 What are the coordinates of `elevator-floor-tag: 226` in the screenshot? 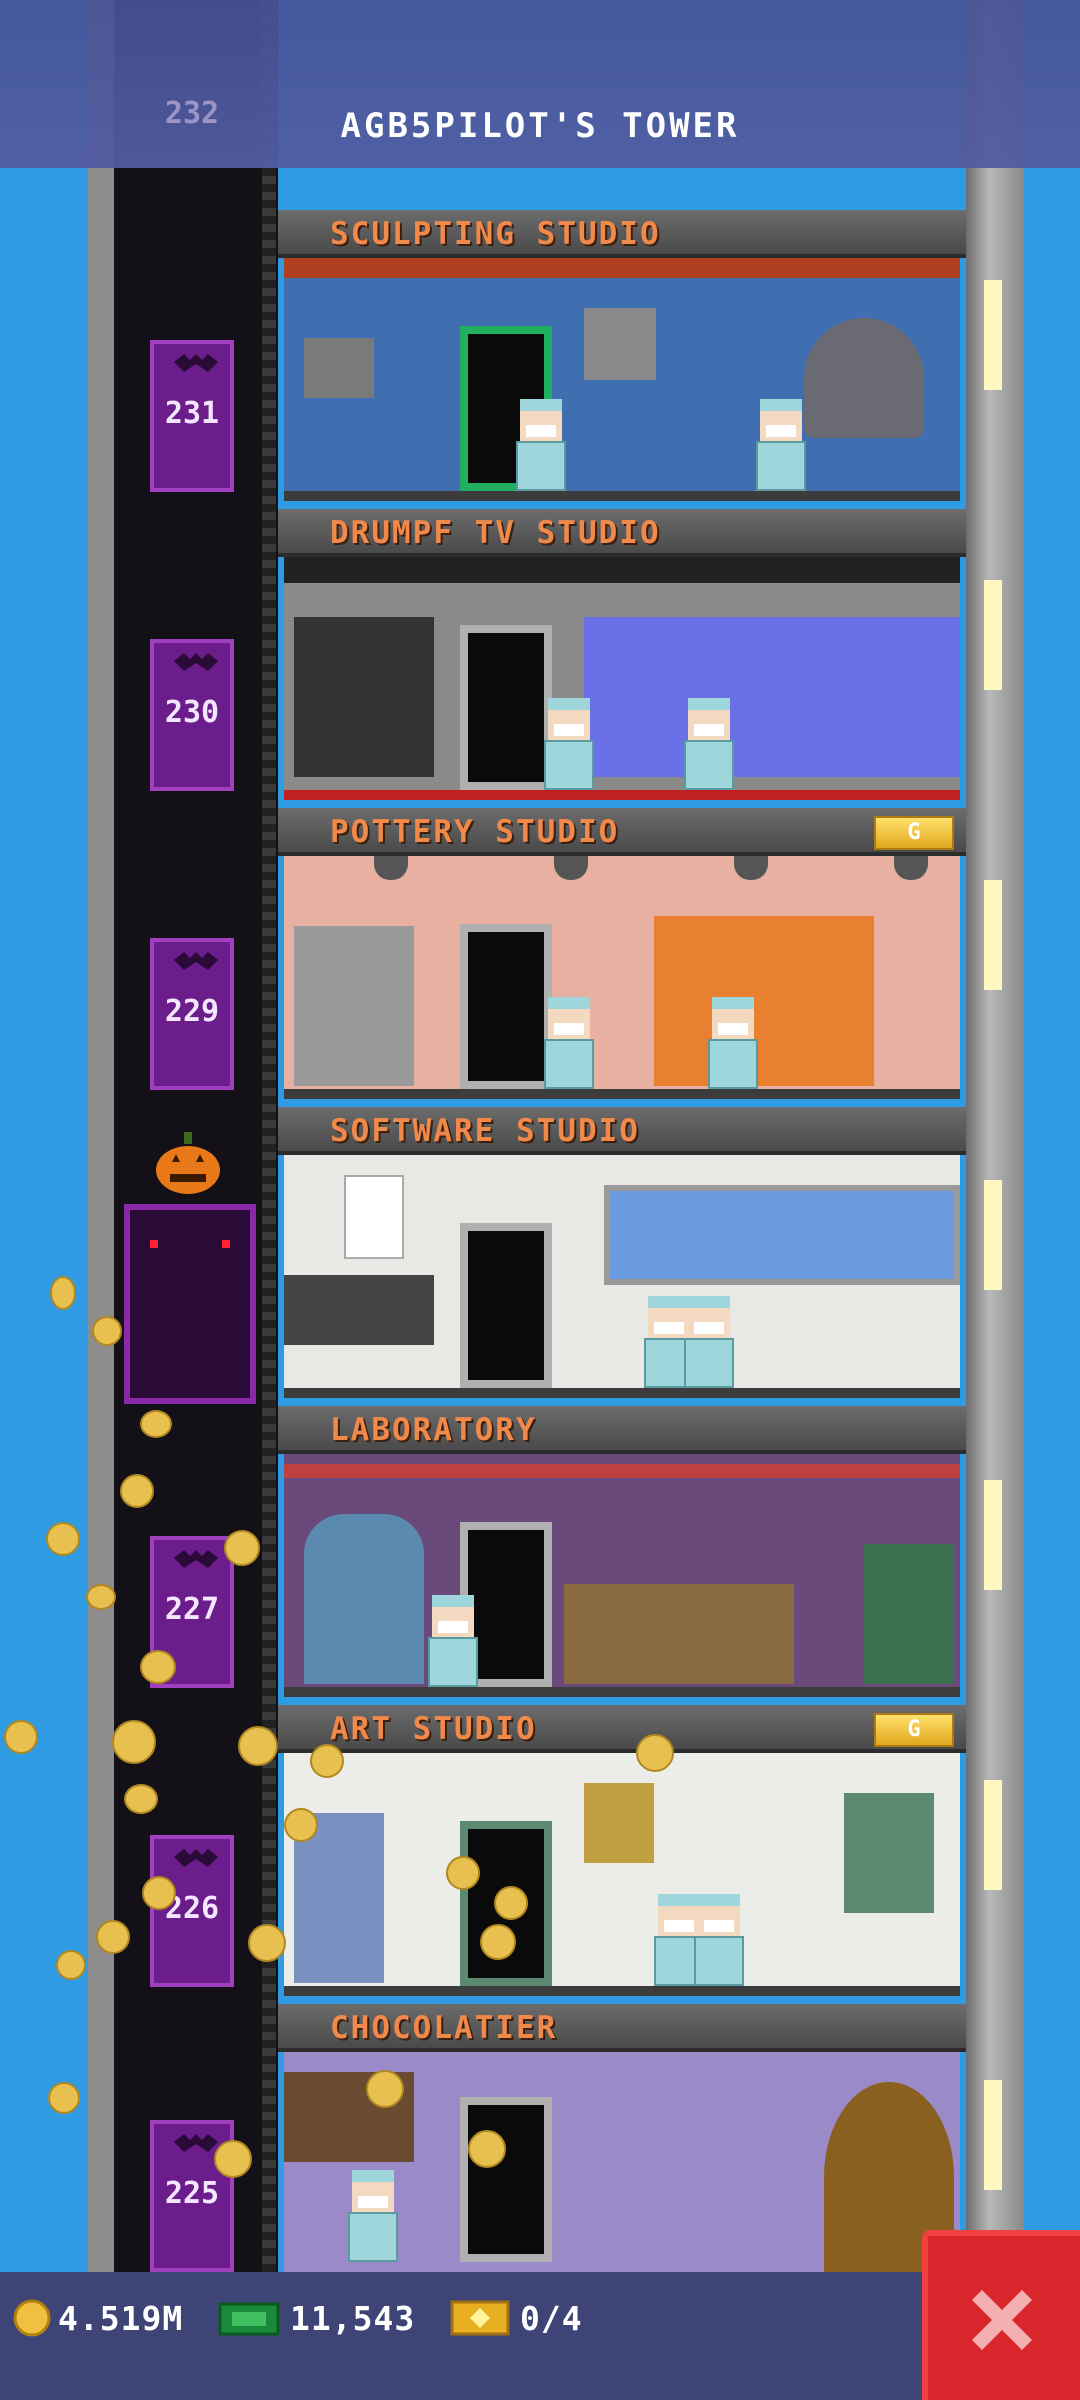 It's located at (192, 1911).